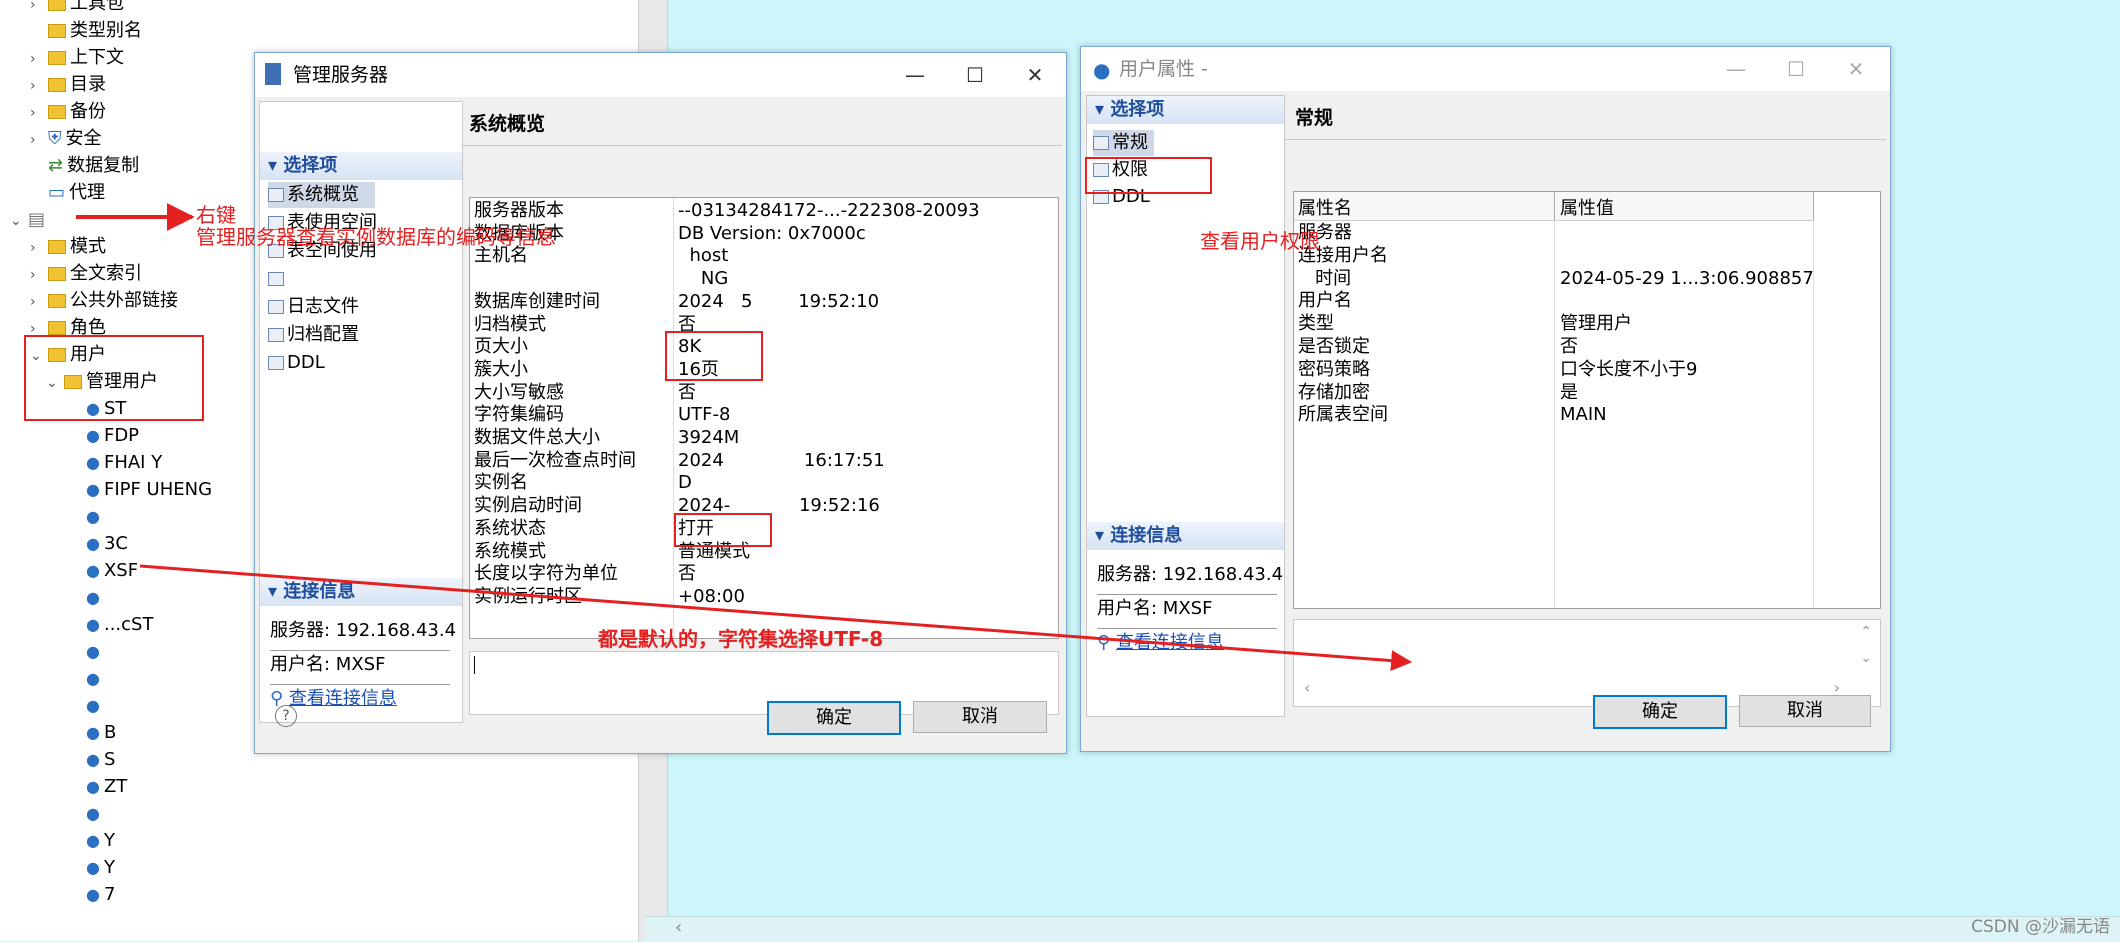 The height and width of the screenshot is (942, 2120). I want to click on tree-item: ⌄ ▤, so click(29, 219).